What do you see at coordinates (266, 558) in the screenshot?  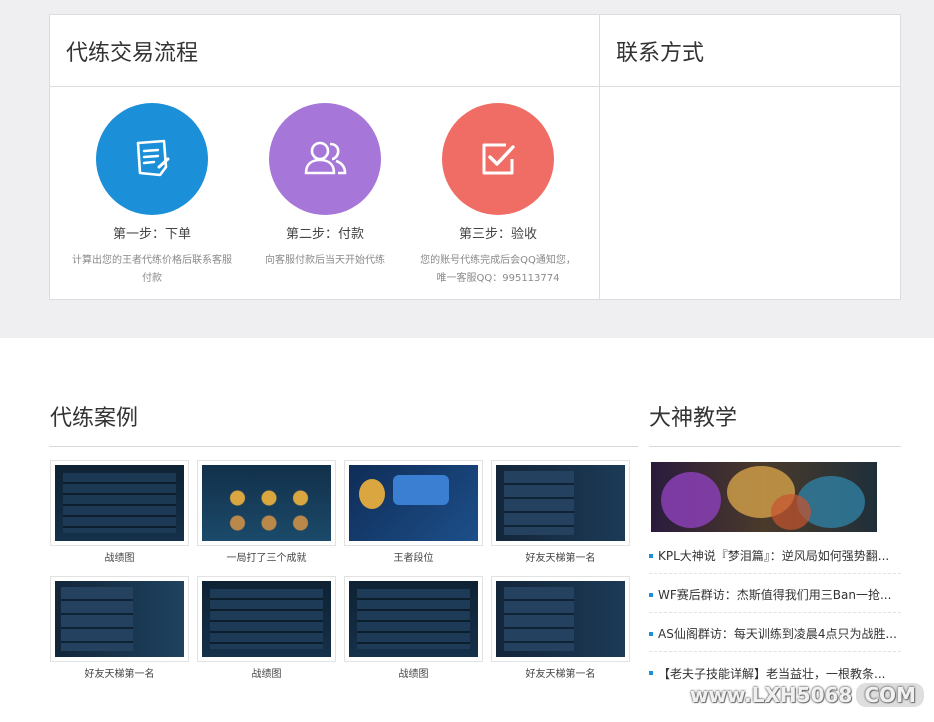 I see `case-caption: 一局打了三个成就` at bounding box center [266, 558].